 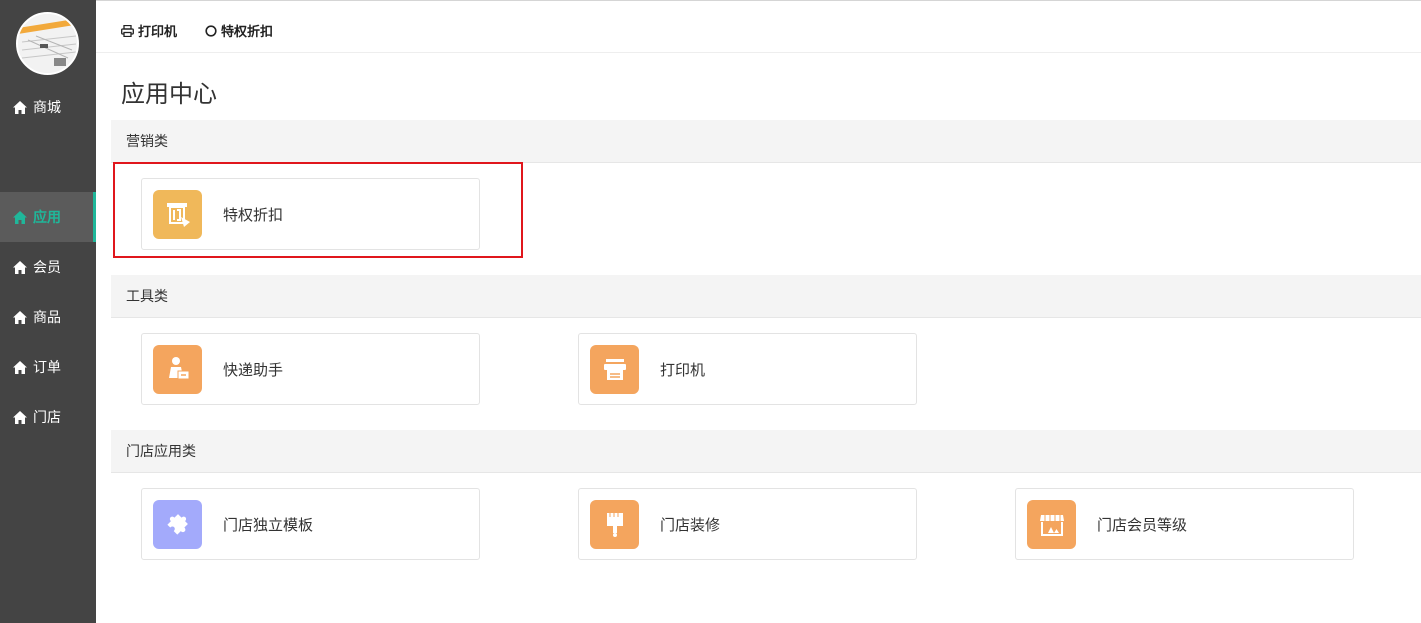 I want to click on sidebar: 商城 应用 会员 商品 订单 门店, so click(x=48, y=311).